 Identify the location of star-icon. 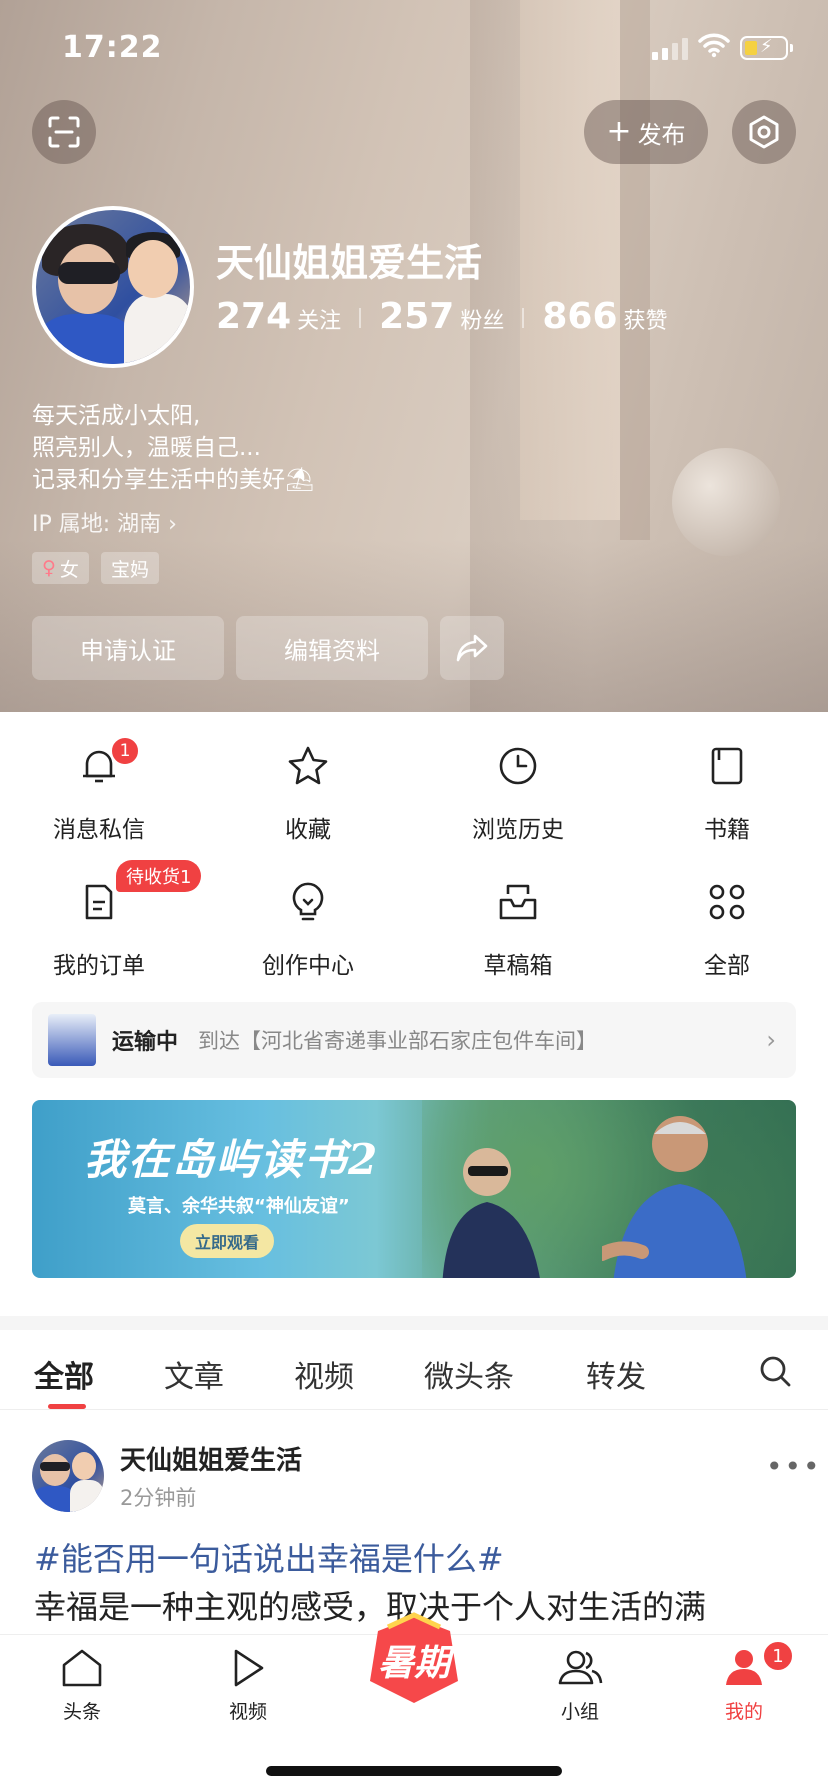
(308, 765).